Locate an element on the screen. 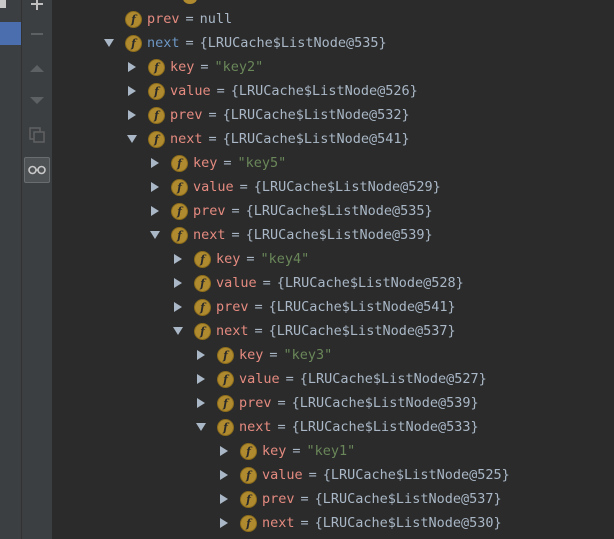 The width and height of the screenshot is (614, 539). tree-row-next: f next = {LRUCache$ListNode@539} is located at coordinates (290, 235).